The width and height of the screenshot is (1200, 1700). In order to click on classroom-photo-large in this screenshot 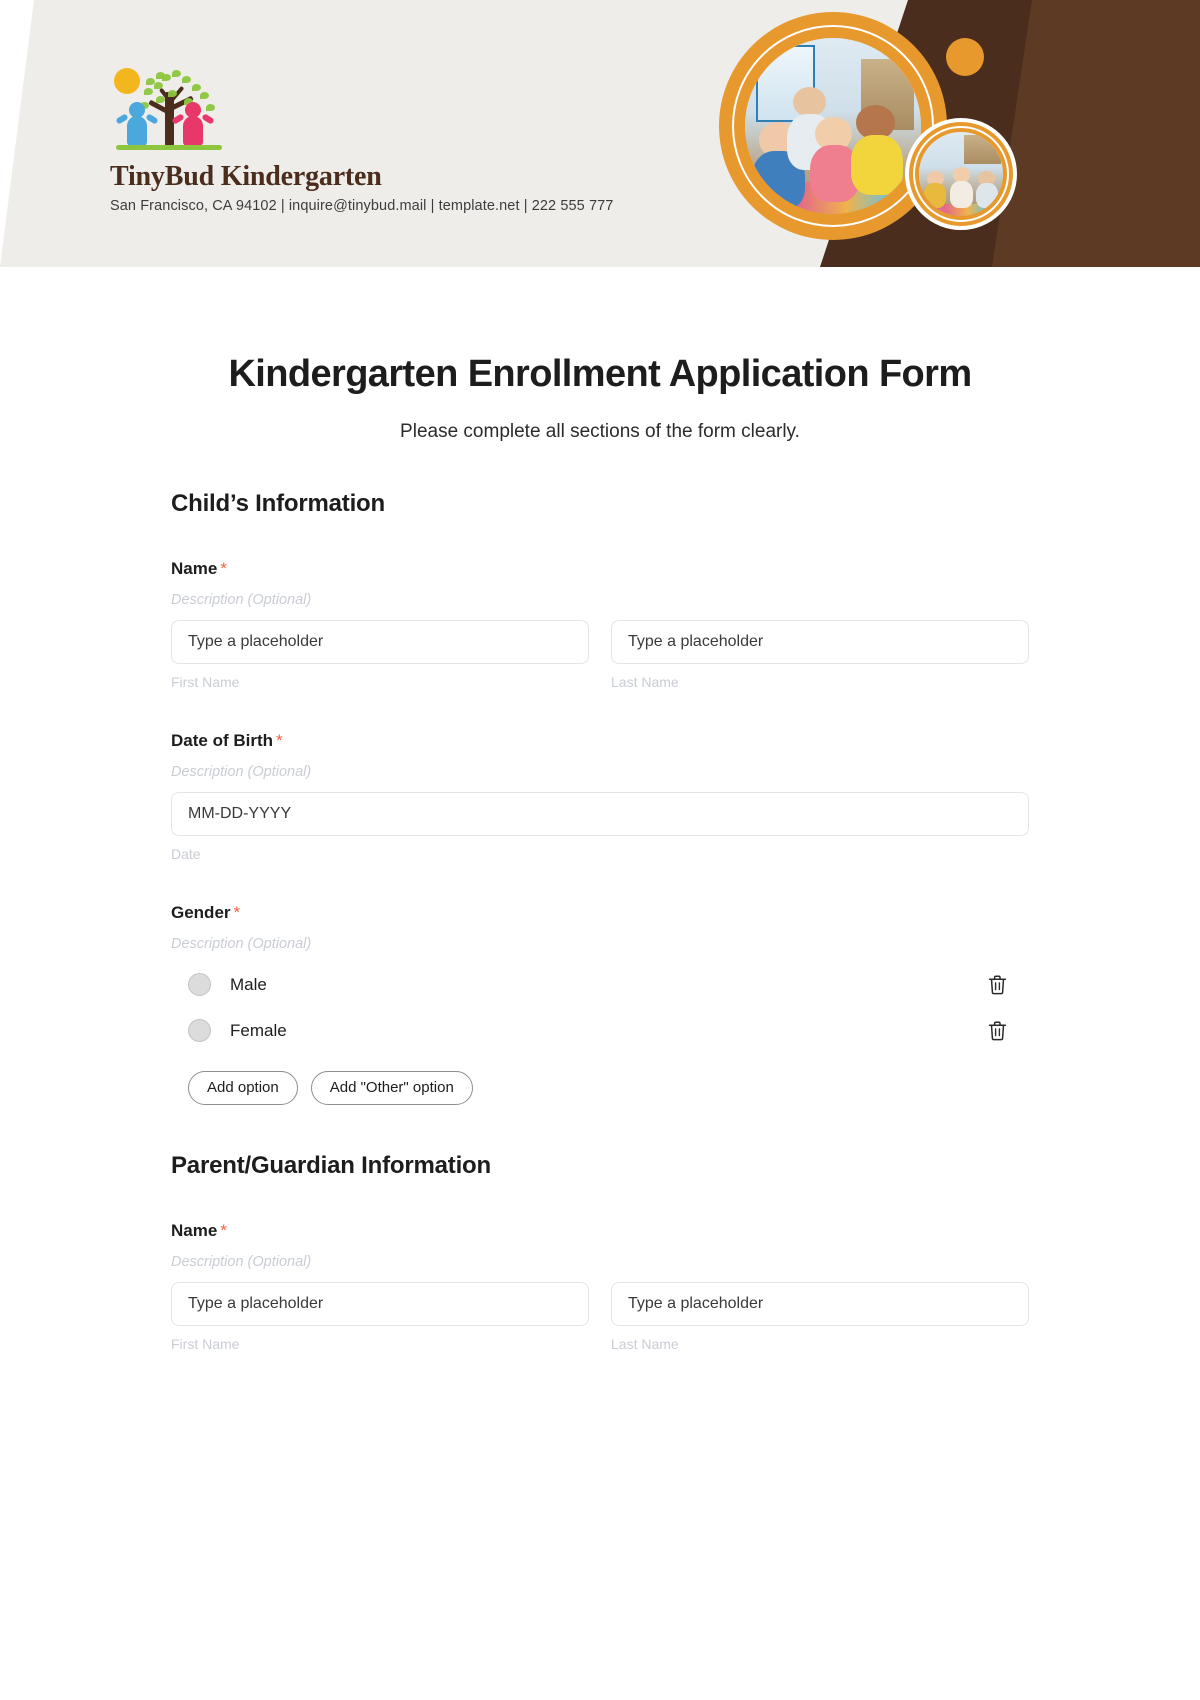, I will do `click(833, 126)`.